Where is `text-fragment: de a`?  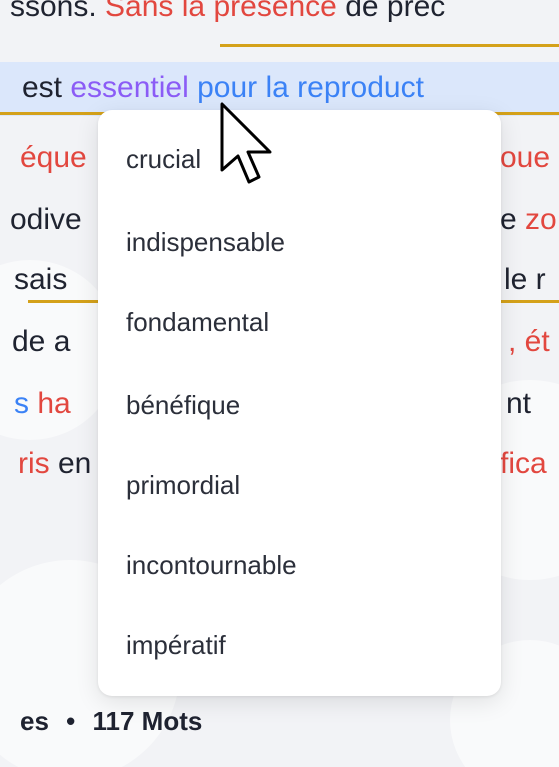
text-fragment: de a is located at coordinates (41, 341).